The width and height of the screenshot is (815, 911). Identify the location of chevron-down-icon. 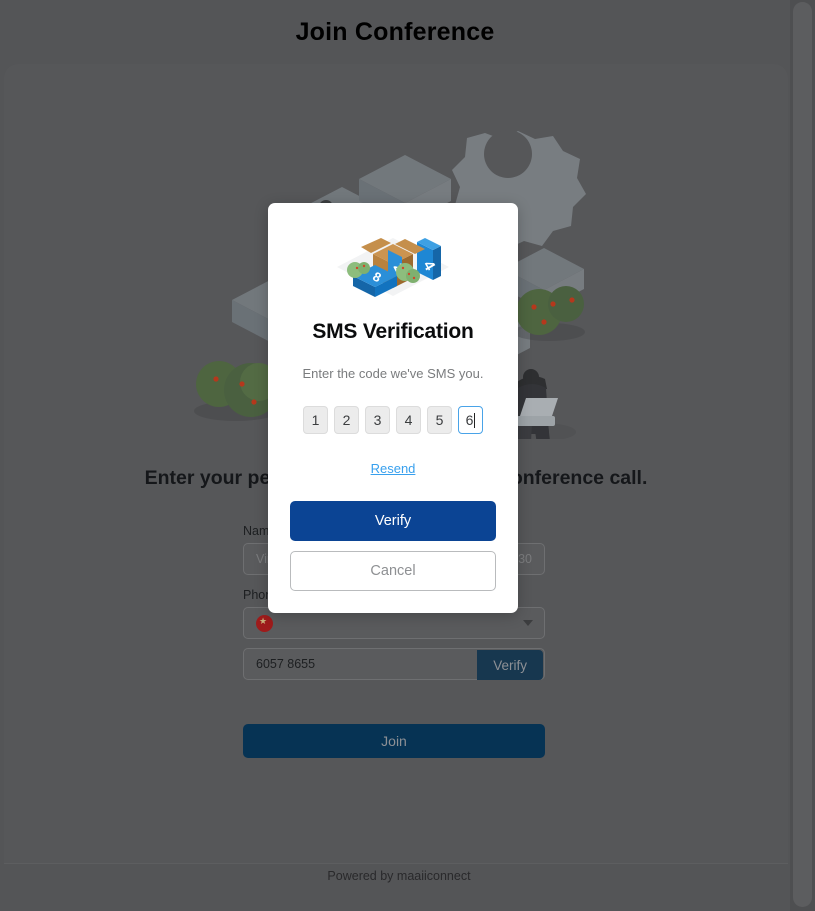
(528, 623).